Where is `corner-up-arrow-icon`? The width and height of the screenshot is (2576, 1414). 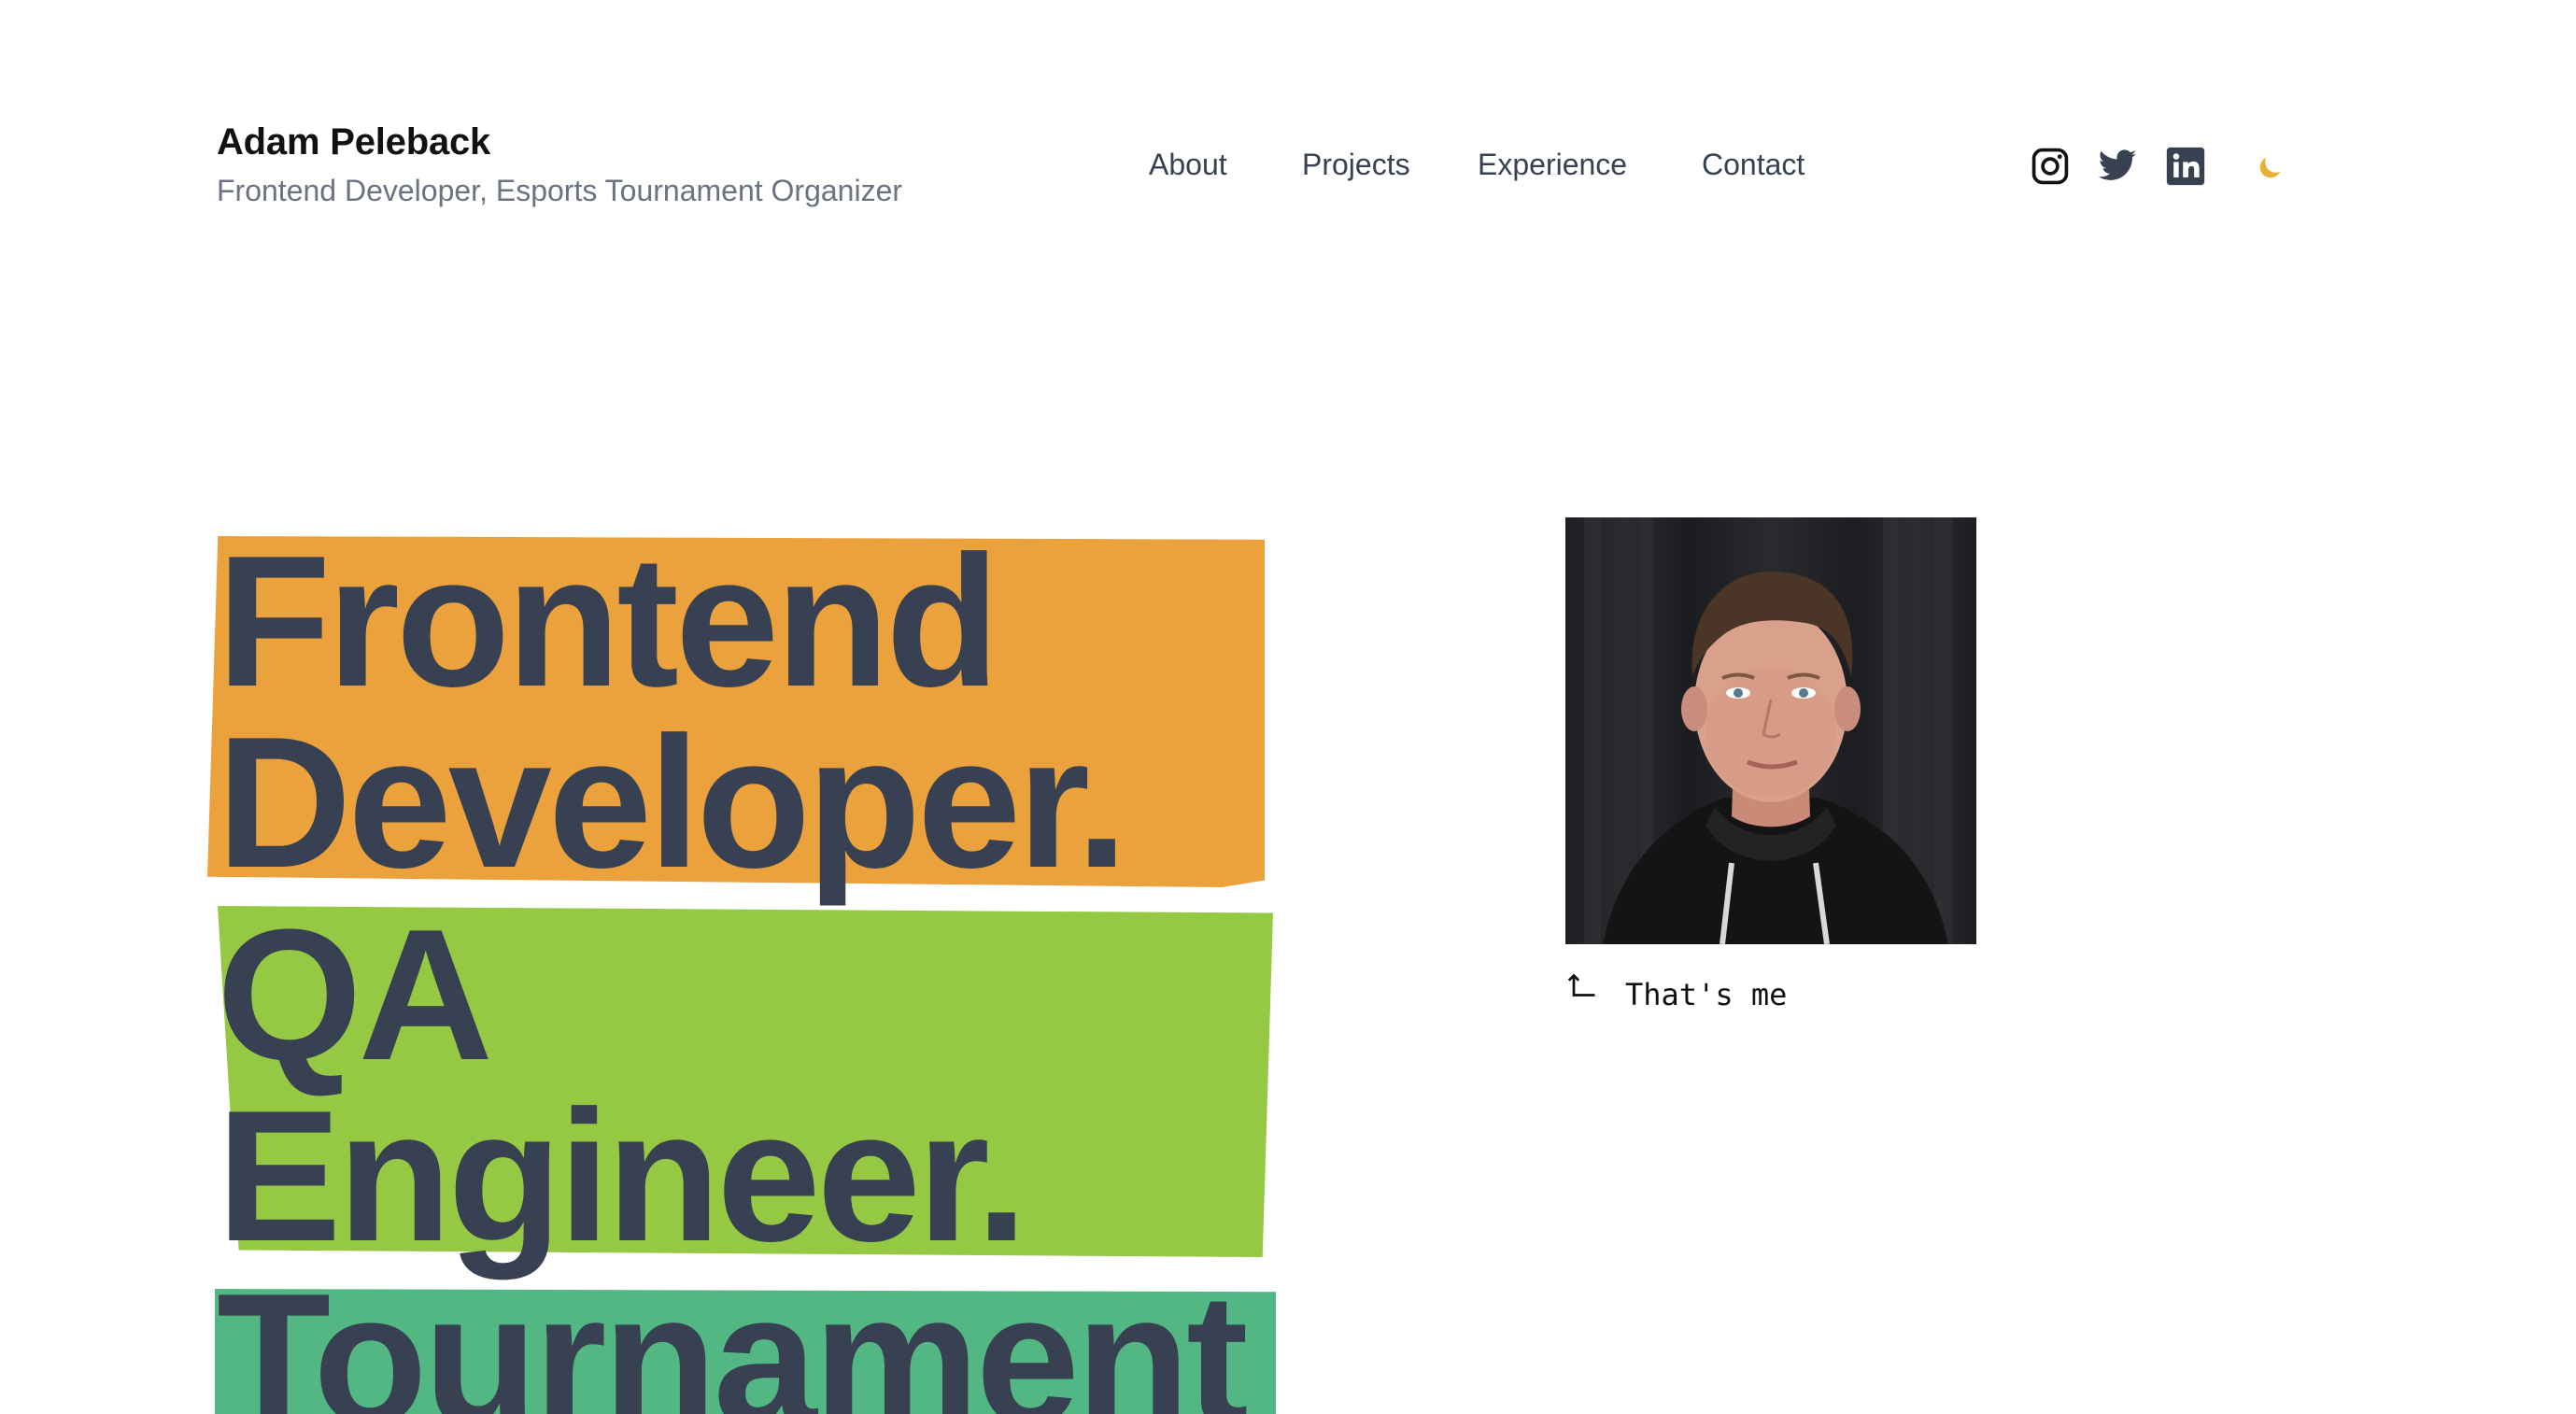 corner-up-arrow-icon is located at coordinates (1582, 988).